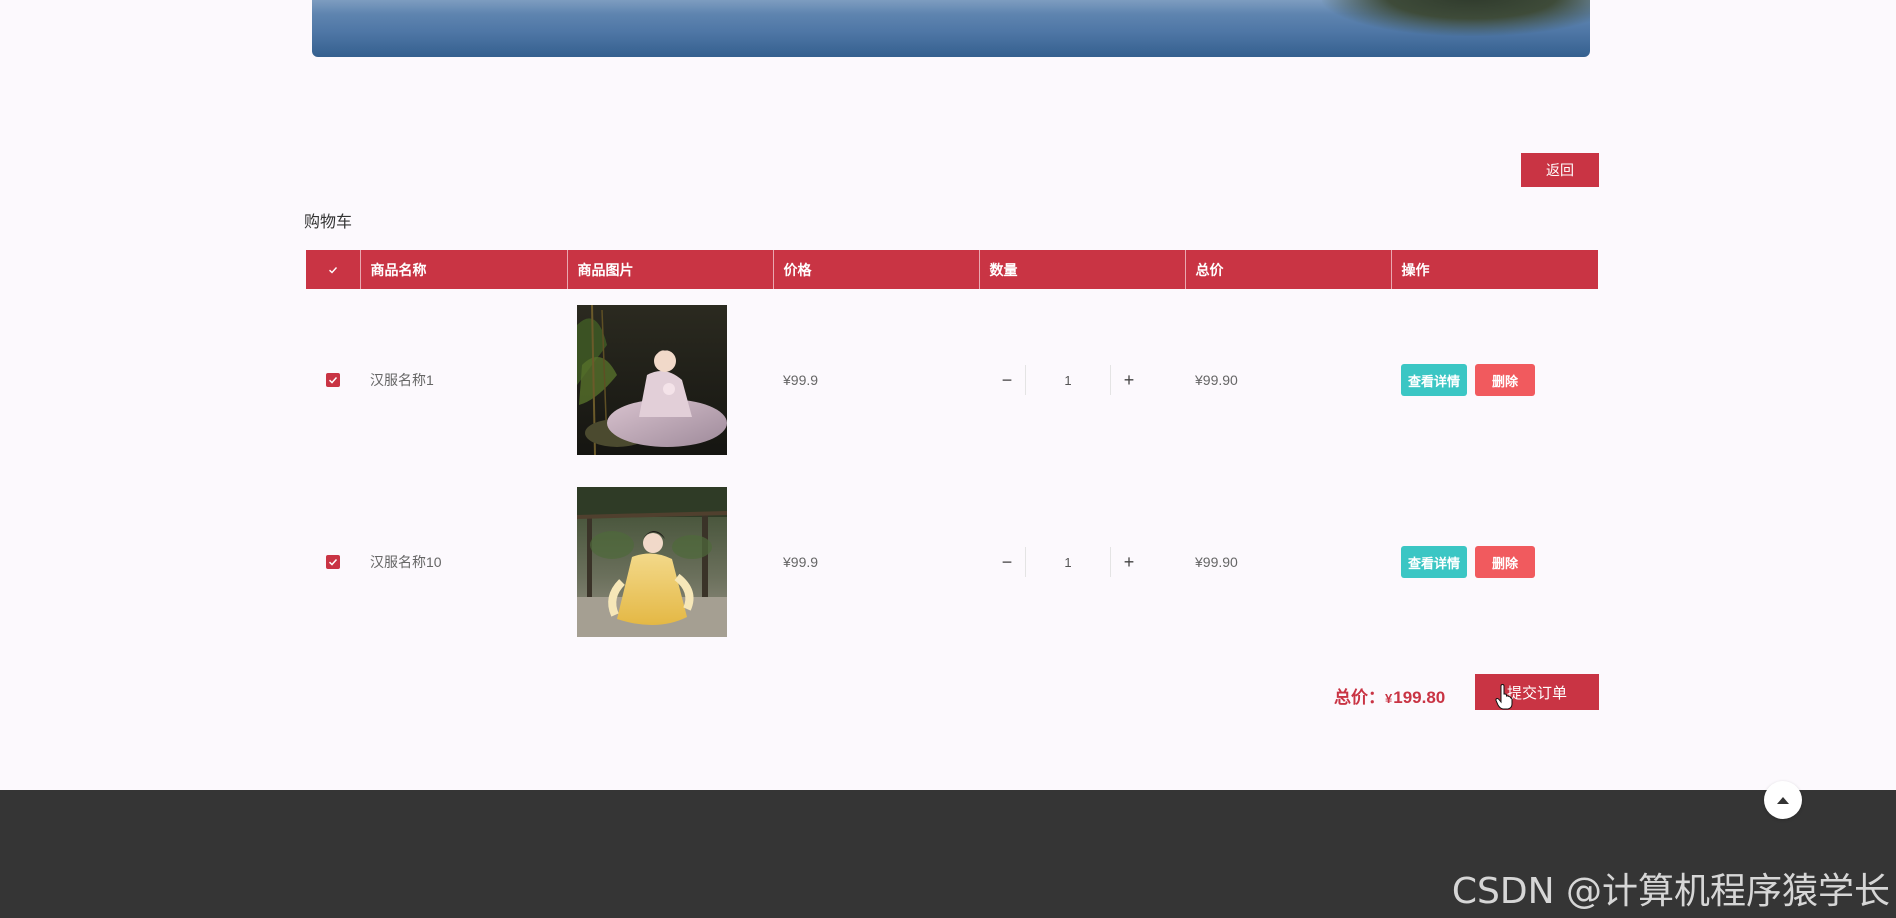 The width and height of the screenshot is (1896, 918). Describe the element at coordinates (464, 269) in the screenshot. I see `column-header-name: 商品名称` at that location.